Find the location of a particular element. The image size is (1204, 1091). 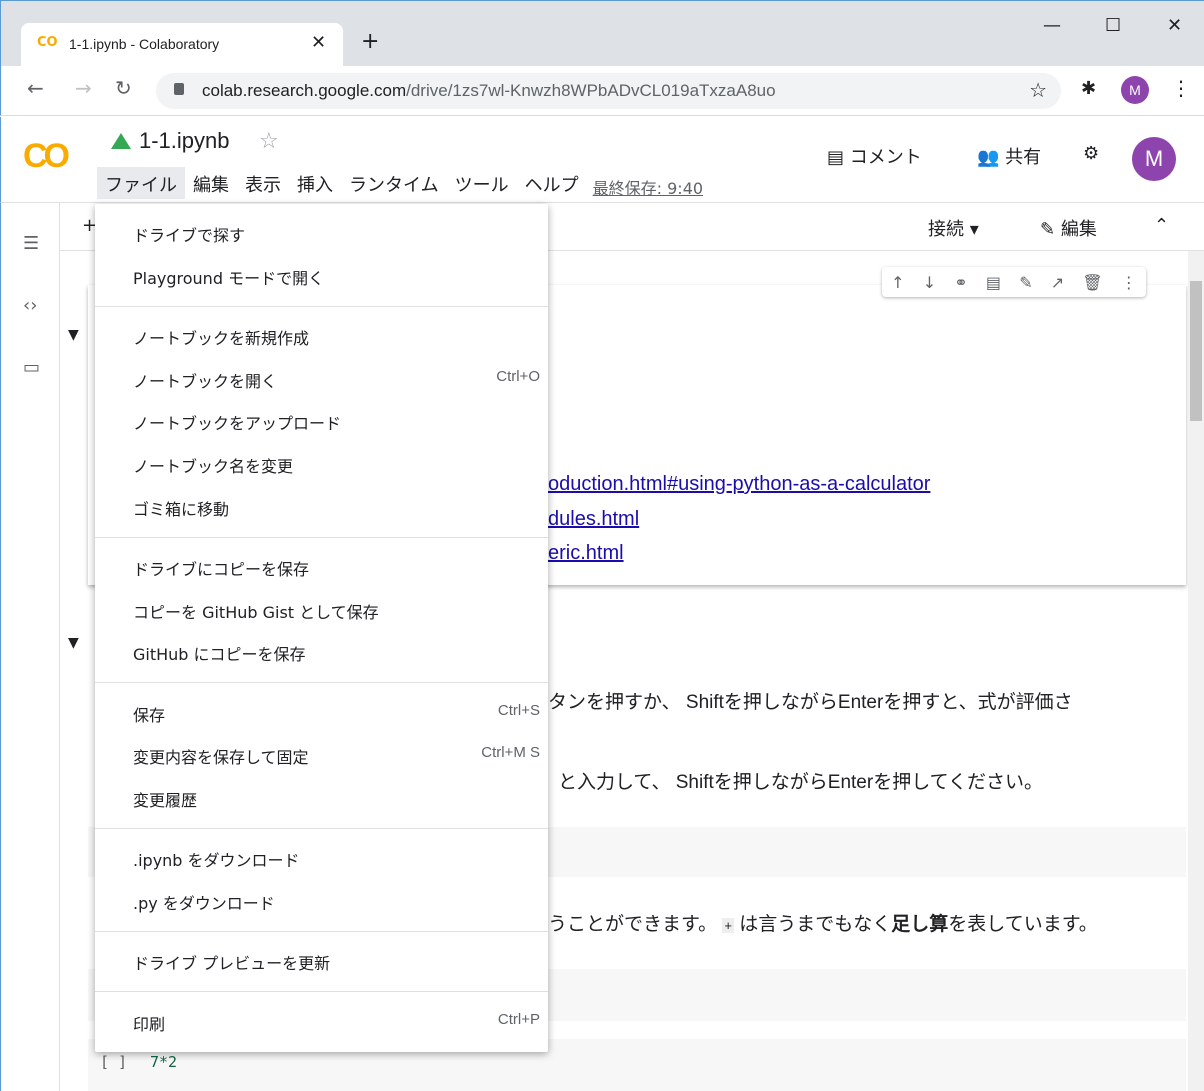

scrollbar-thumb is located at coordinates (1196, 351).